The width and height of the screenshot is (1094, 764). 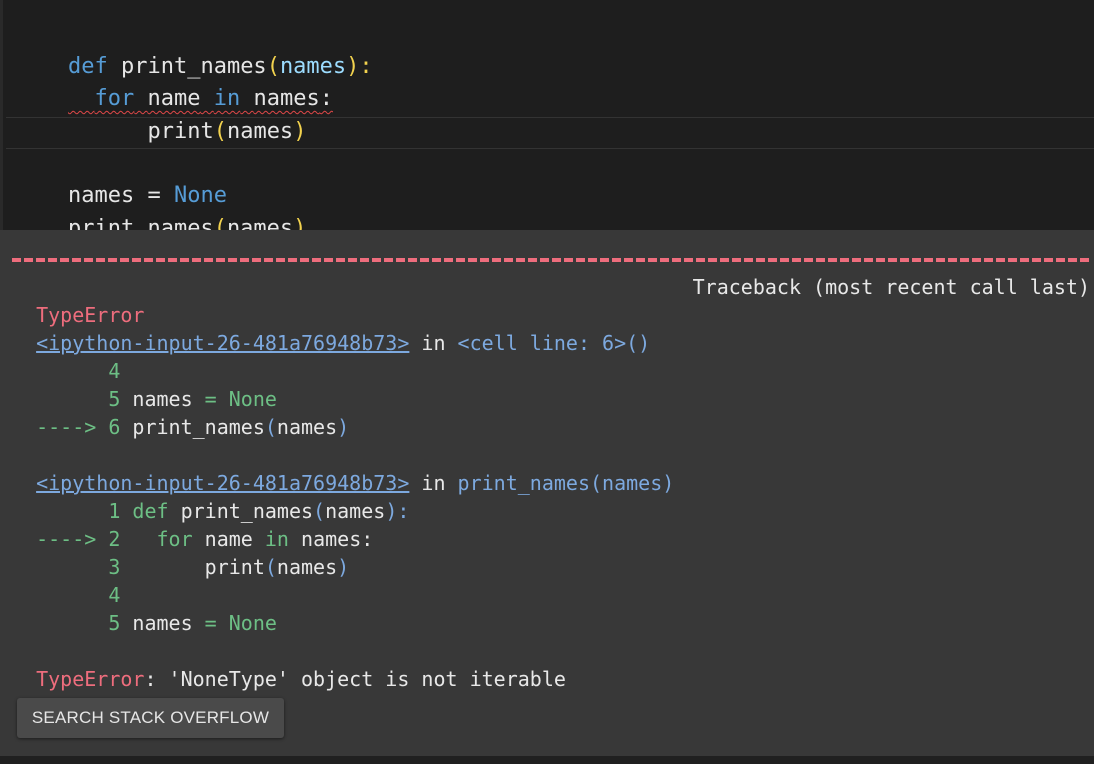 I want to click on frame2-line-1: 1 def print_names(names):, so click(x=223, y=511).